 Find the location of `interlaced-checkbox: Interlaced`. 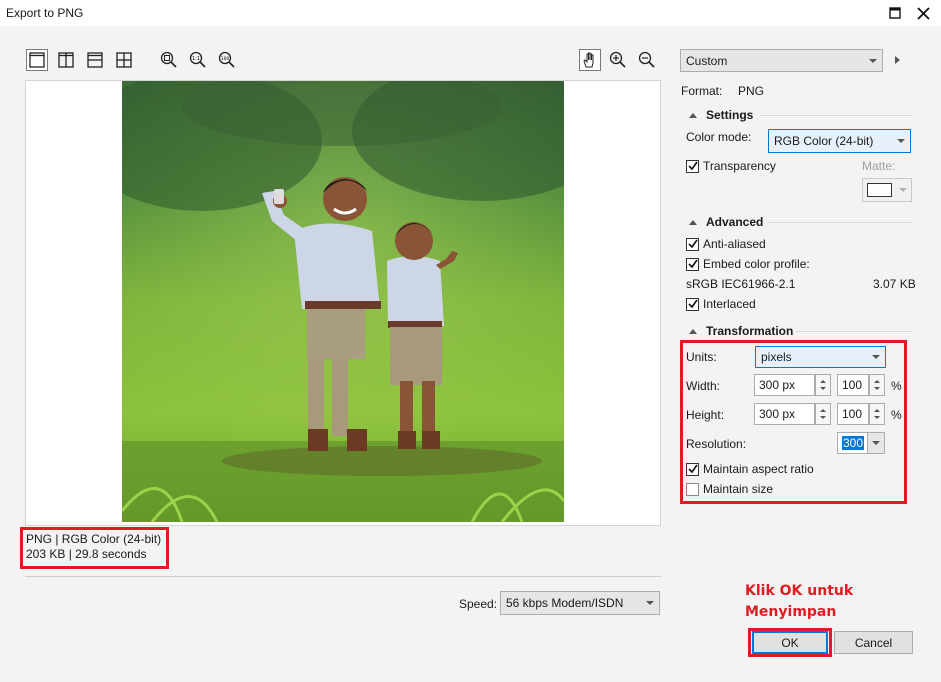

interlaced-checkbox: Interlaced is located at coordinates (721, 304).